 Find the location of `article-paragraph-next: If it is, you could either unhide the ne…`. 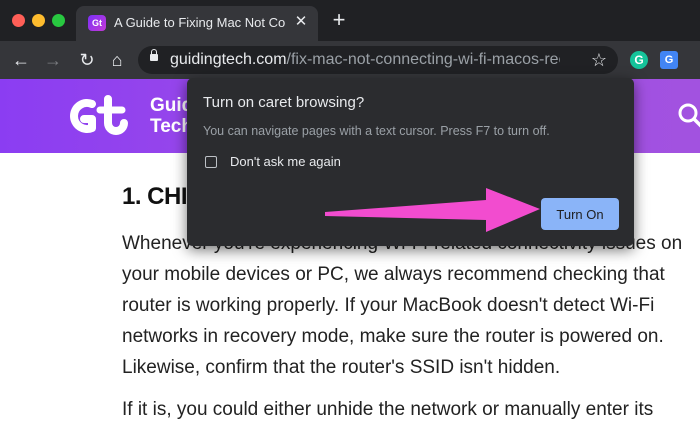

article-paragraph-next: If it is, you could either unhide the ne… is located at coordinates (388, 409).